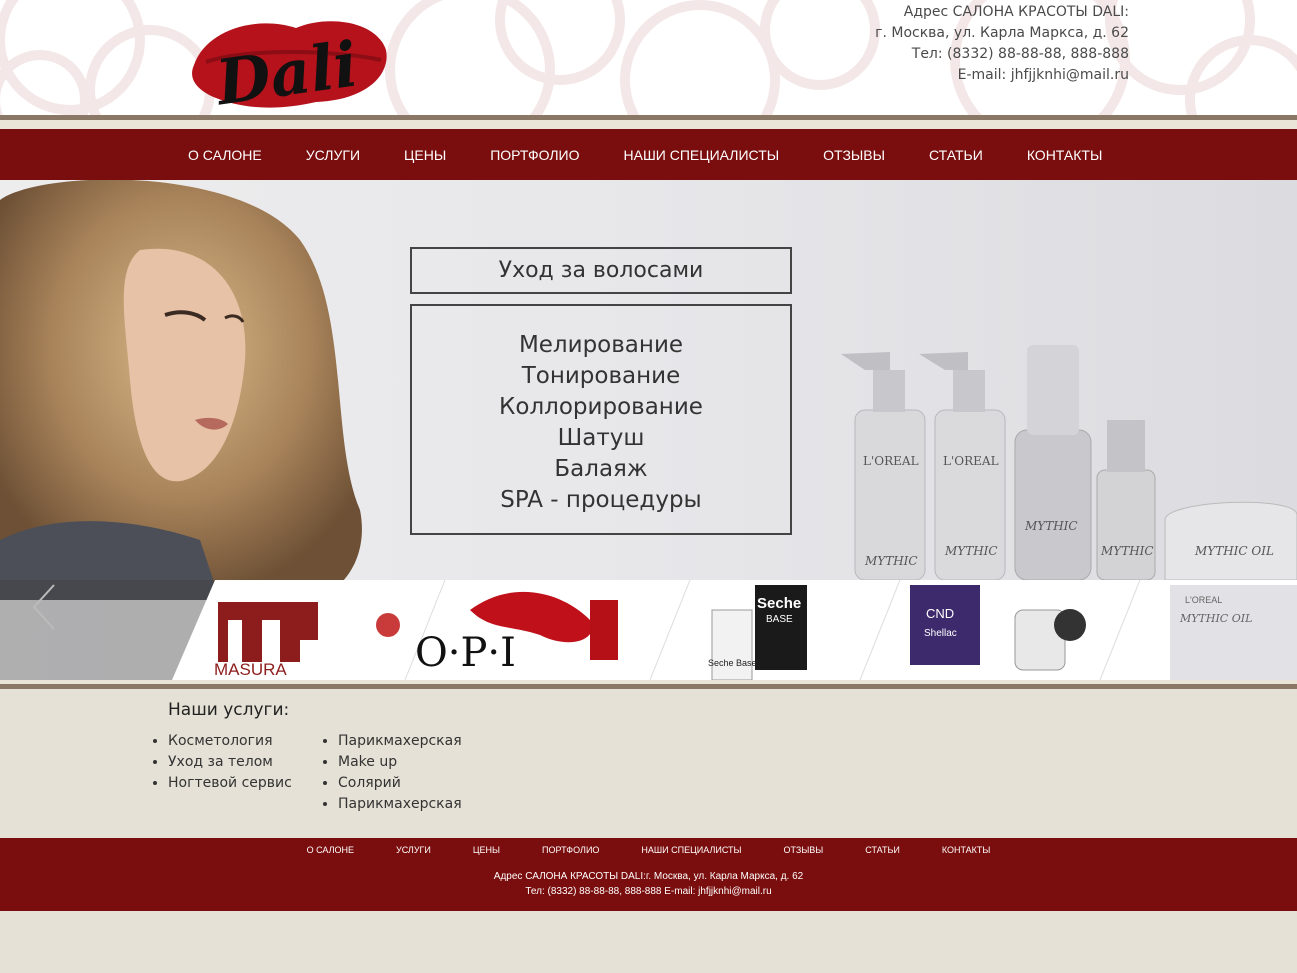 This screenshot has width=1297, height=973. Describe the element at coordinates (732, 663) in the screenshot. I see `brand-seche-base: Seche Base` at that location.